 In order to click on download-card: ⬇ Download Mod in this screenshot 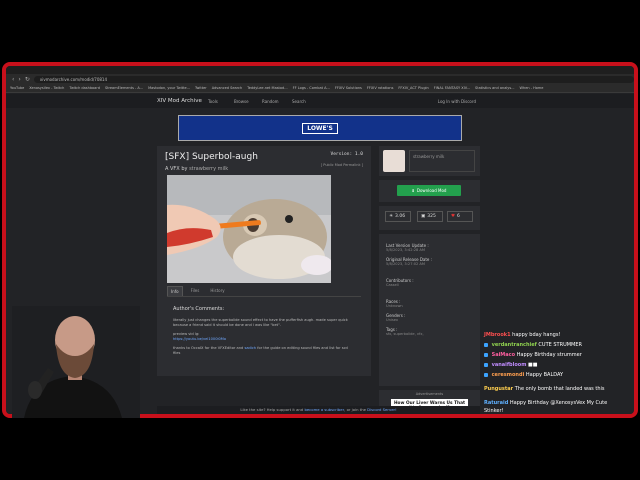, I will do `click(429, 191)`.